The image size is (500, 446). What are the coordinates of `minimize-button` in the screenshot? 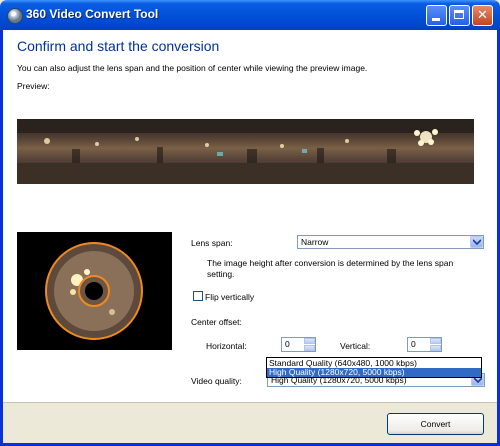 It's located at (436, 15).